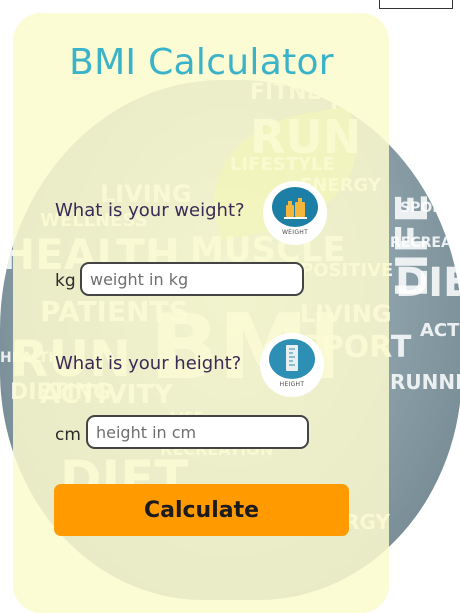  What do you see at coordinates (150, 210) in the screenshot?
I see `weight-question-label: What is your weight?` at bounding box center [150, 210].